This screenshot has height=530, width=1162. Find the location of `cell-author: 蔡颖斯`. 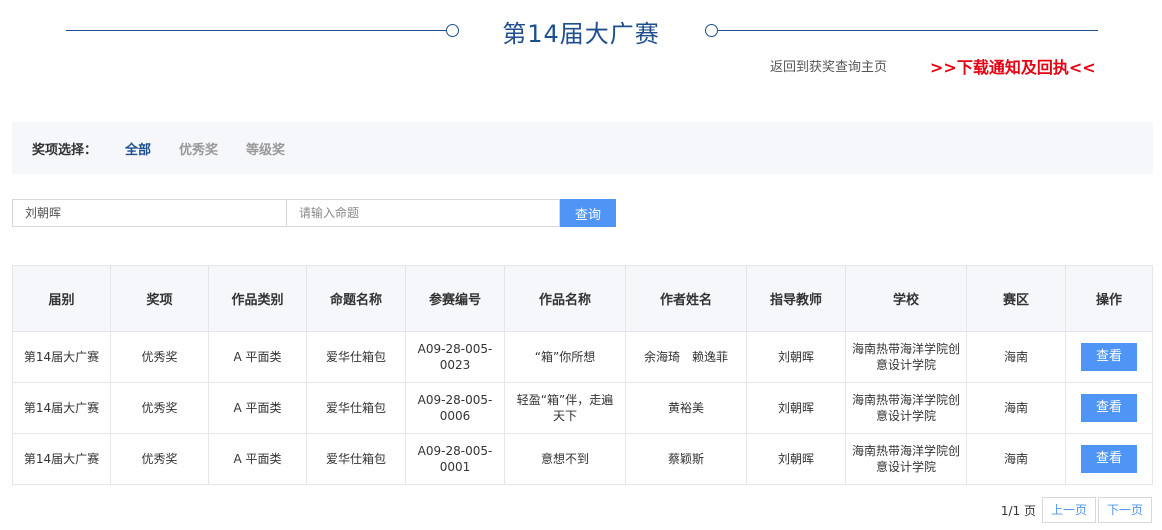

cell-author: 蔡颖斯 is located at coordinates (686, 459).